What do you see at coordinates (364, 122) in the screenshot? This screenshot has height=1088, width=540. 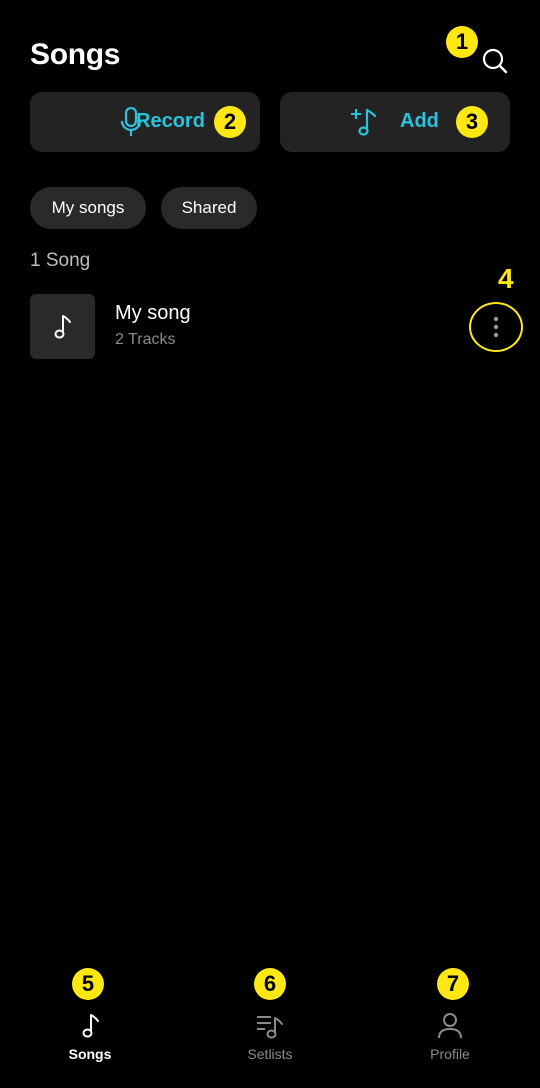 I see `add-music-icon` at bounding box center [364, 122].